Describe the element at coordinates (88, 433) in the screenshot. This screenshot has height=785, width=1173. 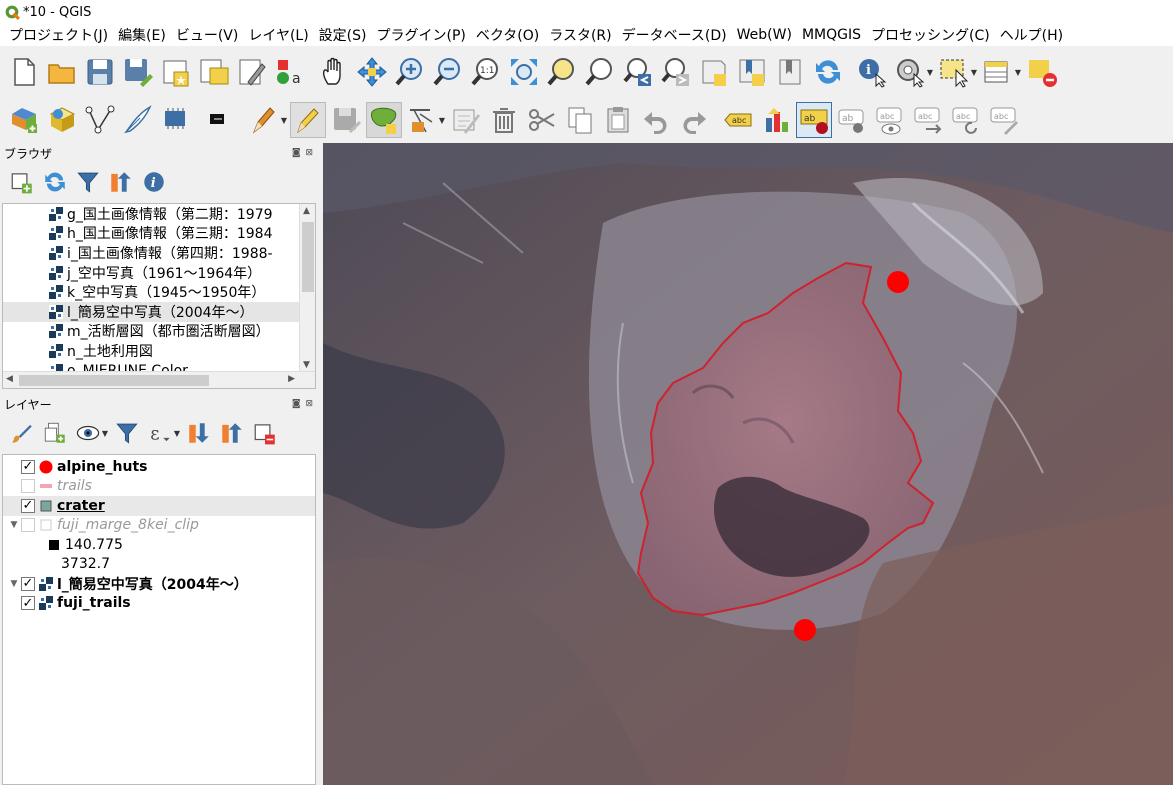
I see `manage-map-themes-button` at that location.